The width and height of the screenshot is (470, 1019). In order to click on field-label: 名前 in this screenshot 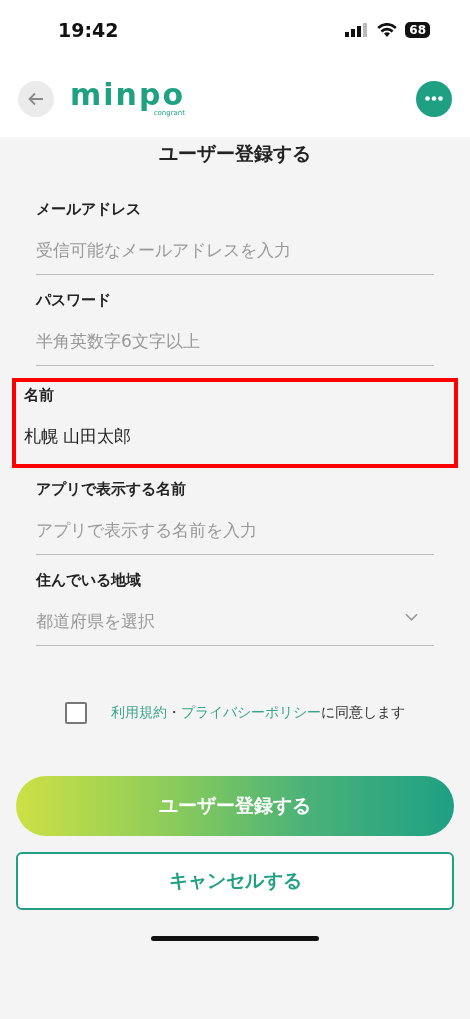, I will do `click(39, 395)`.